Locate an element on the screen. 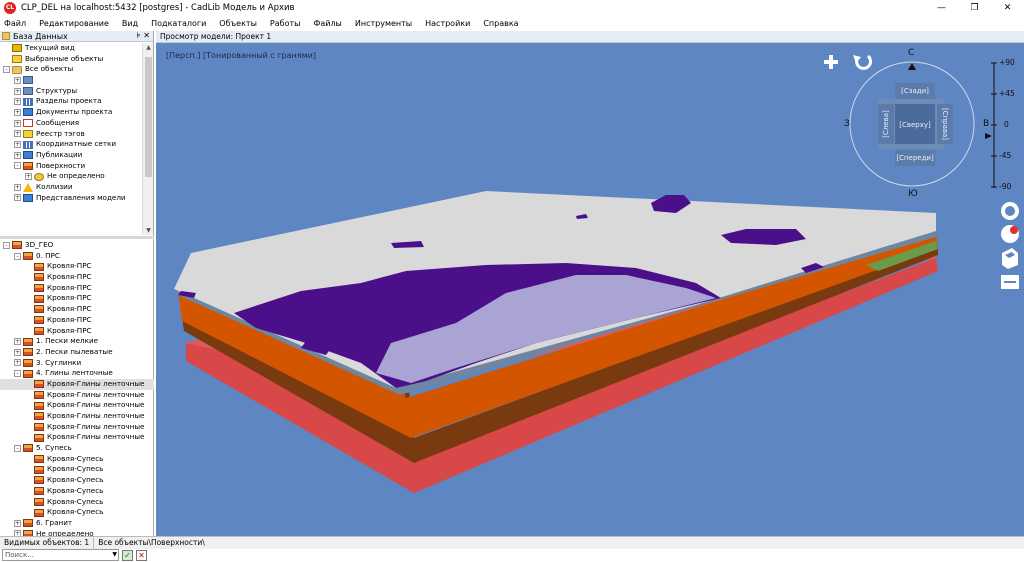  compass-west-label: З is located at coordinates (847, 124).